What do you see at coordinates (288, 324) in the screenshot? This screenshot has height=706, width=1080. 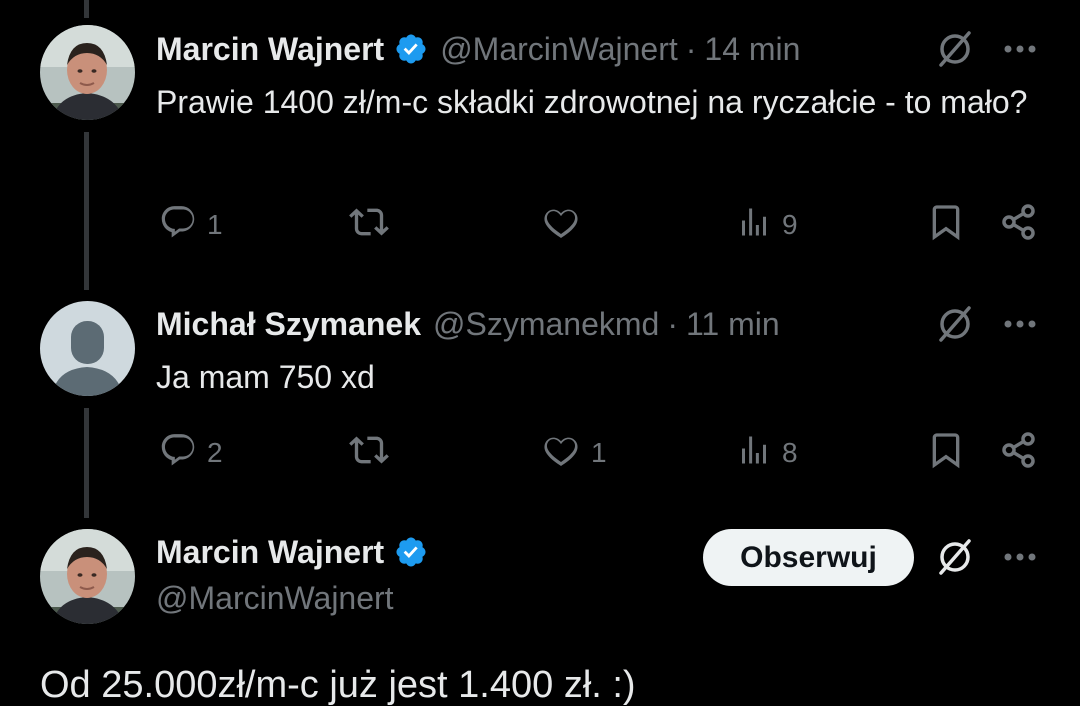 I see `author-name: Michał Szymanek` at bounding box center [288, 324].